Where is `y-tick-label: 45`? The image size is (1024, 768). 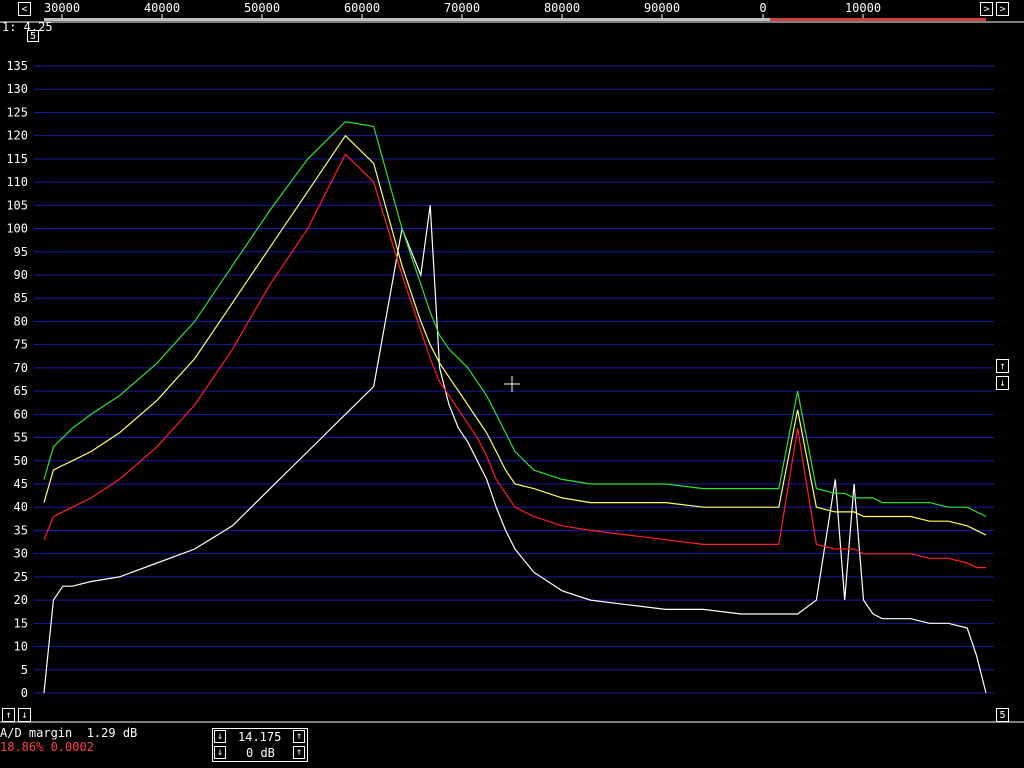
y-tick-label: 45 is located at coordinates (21, 484).